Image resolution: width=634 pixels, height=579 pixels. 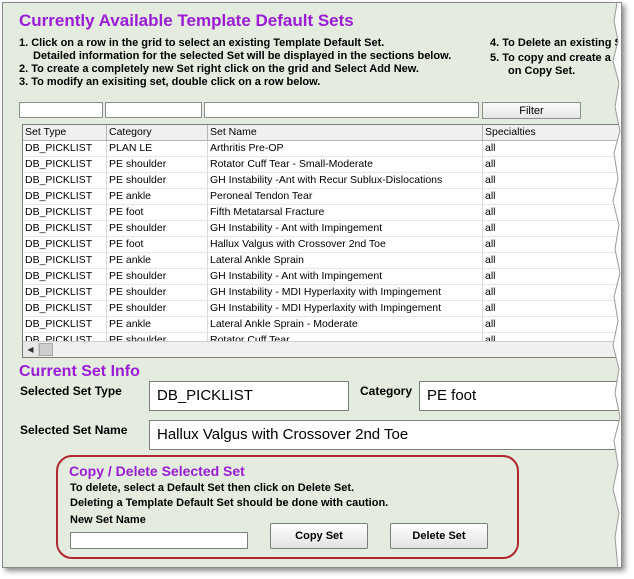 What do you see at coordinates (46, 349) in the screenshot?
I see `scroll-thumb` at bounding box center [46, 349].